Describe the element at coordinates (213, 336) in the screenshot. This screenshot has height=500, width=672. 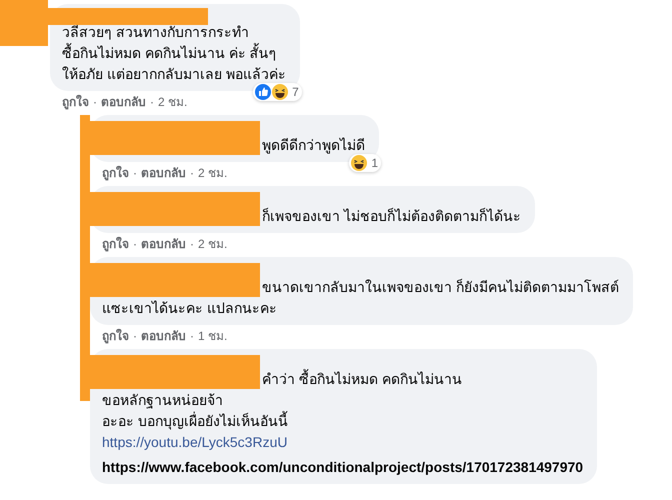
I see `timestamp: 1 ชม.` at that location.